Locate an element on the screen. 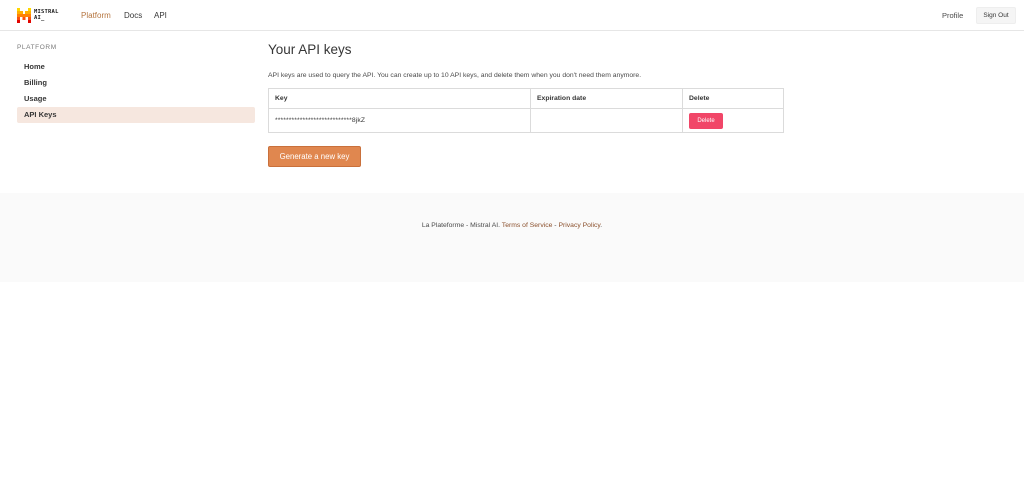  sidebar-item-api-keys: API Keys is located at coordinates (136, 115).